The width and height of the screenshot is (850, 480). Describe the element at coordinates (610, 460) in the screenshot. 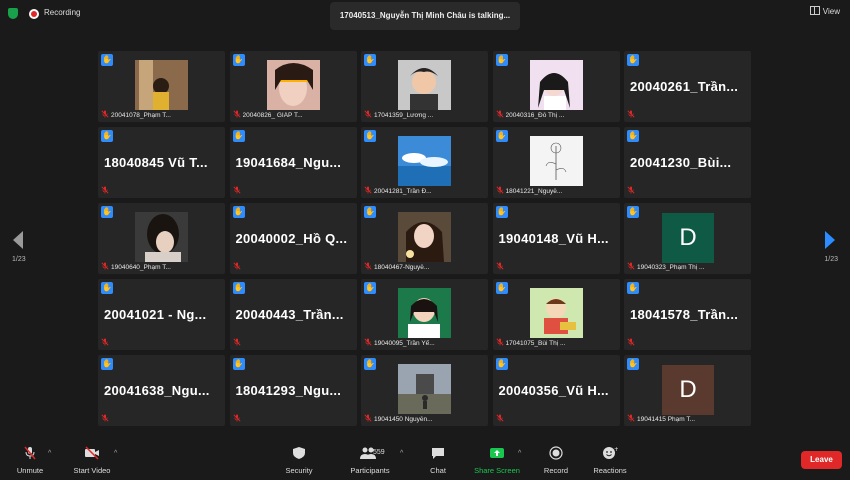

I see `reactions-button: + Reactions` at that location.